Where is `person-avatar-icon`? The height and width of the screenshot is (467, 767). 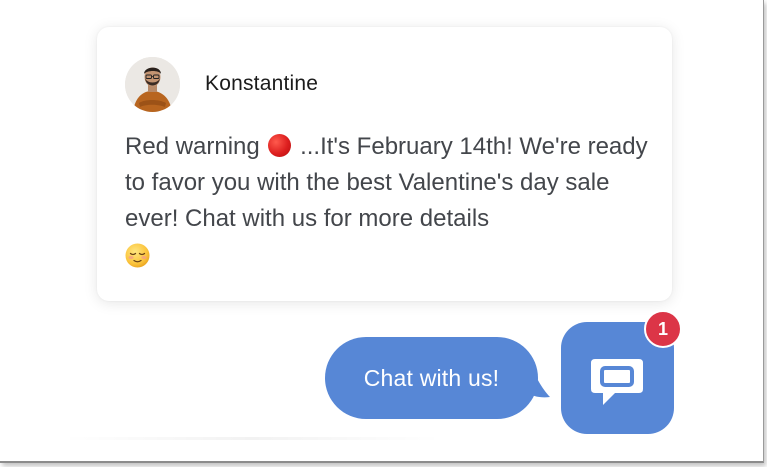
person-avatar-icon is located at coordinates (152, 84).